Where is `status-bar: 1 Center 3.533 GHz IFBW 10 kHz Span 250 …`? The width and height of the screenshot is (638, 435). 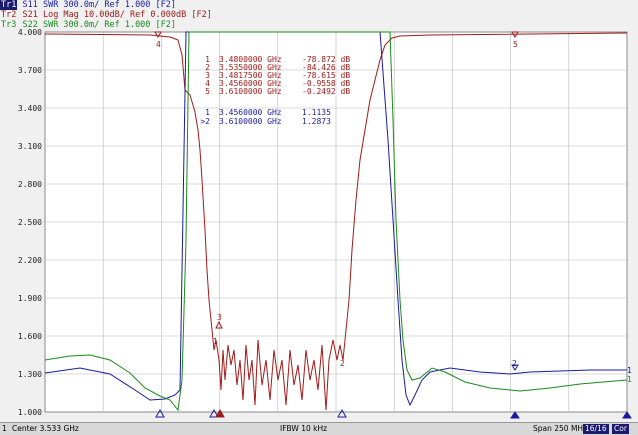
status-bar: 1 Center 3.533 GHz IFBW 10 kHz Span 250 … is located at coordinates (319, 428).